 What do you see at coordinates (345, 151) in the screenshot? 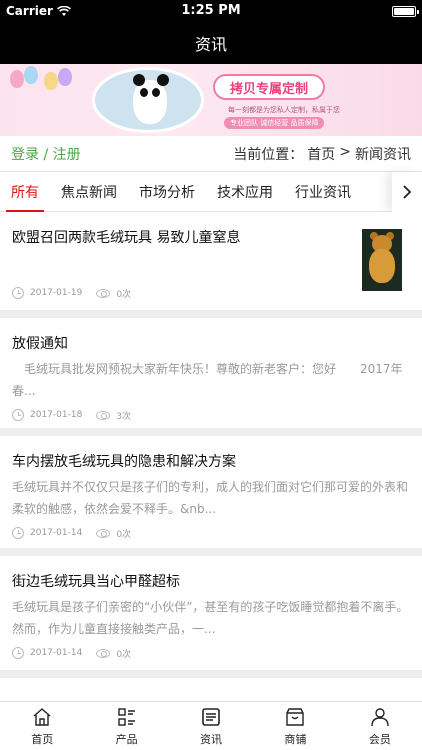
I see `breadcrumb-arrow: >` at bounding box center [345, 151].